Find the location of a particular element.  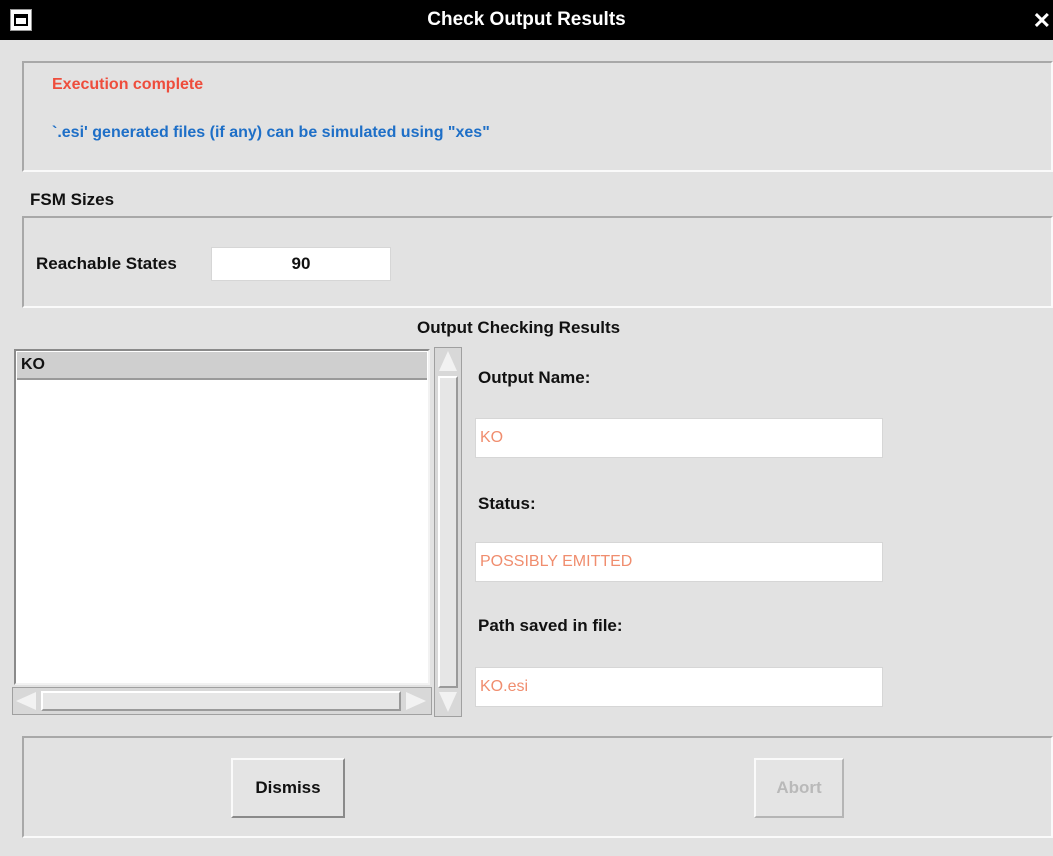

execution-status-text: Execution complete is located at coordinates (128, 84).